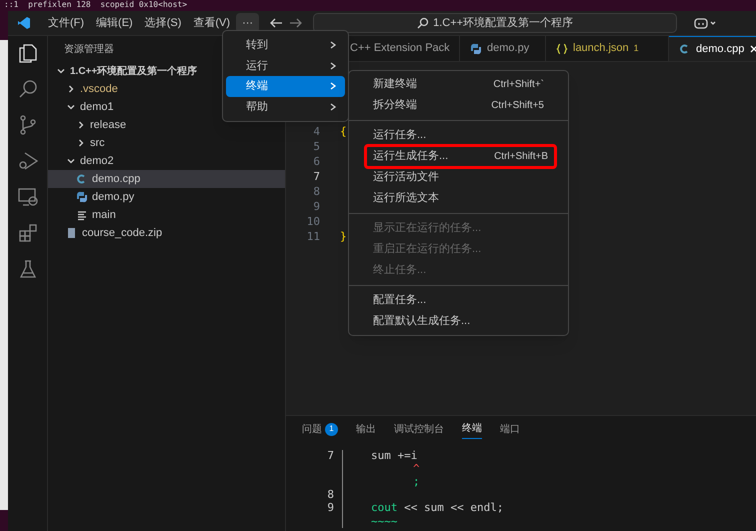 The image size is (756, 531). I want to click on menu-entry: 运行活动文件, so click(458, 177).